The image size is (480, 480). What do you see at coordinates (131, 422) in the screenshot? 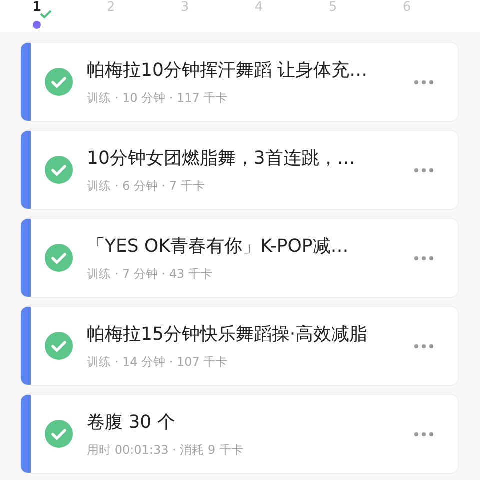
I see `record-title: 卷腹 30 个` at bounding box center [131, 422].